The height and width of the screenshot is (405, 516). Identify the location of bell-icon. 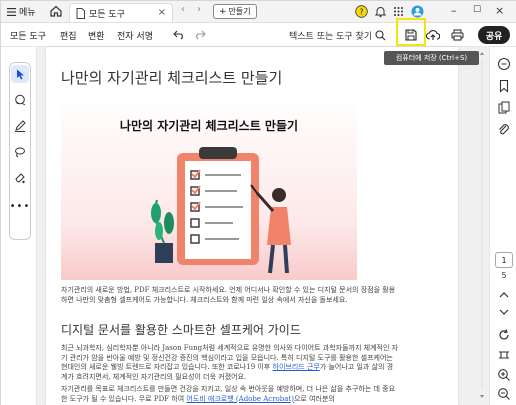
(380, 11).